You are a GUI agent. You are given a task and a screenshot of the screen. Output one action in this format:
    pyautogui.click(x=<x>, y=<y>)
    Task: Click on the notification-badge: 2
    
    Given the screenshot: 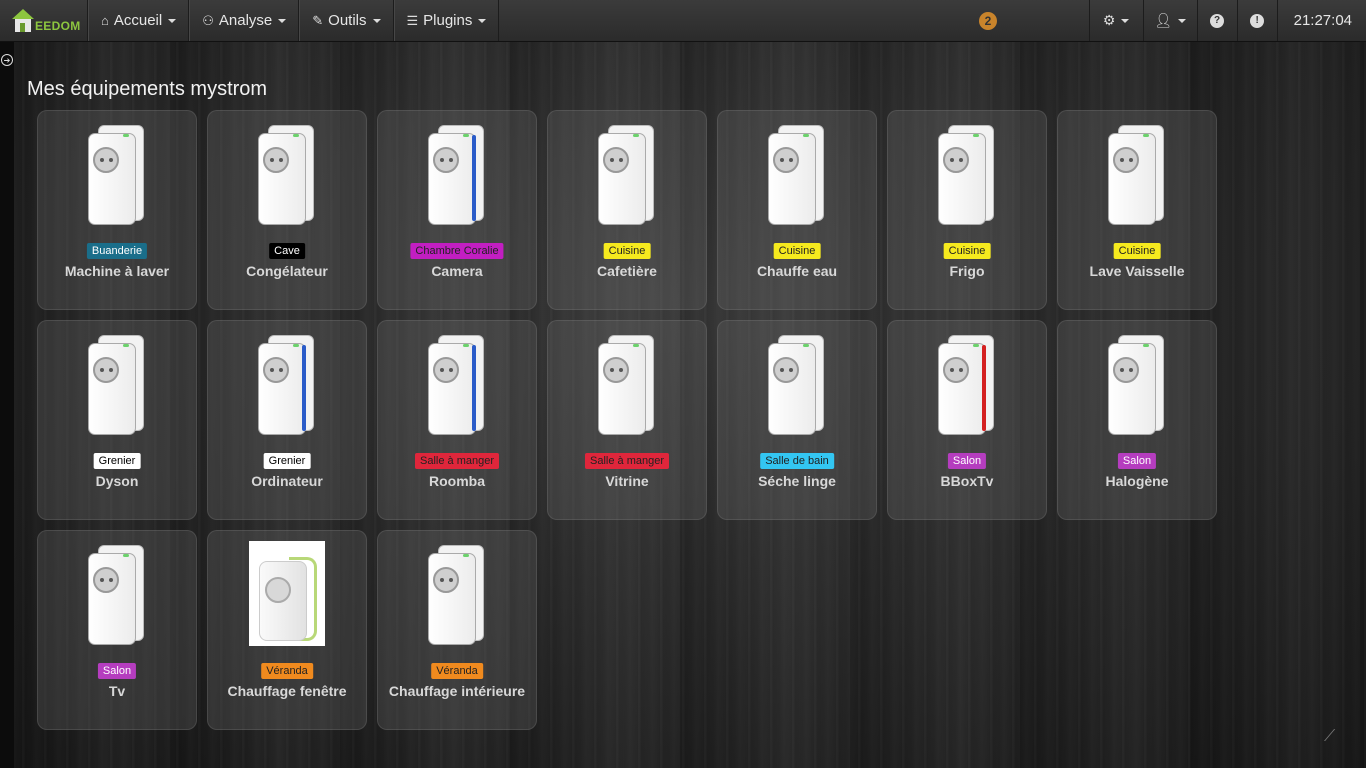 What is the action you would take?
    pyautogui.click(x=988, y=20)
    